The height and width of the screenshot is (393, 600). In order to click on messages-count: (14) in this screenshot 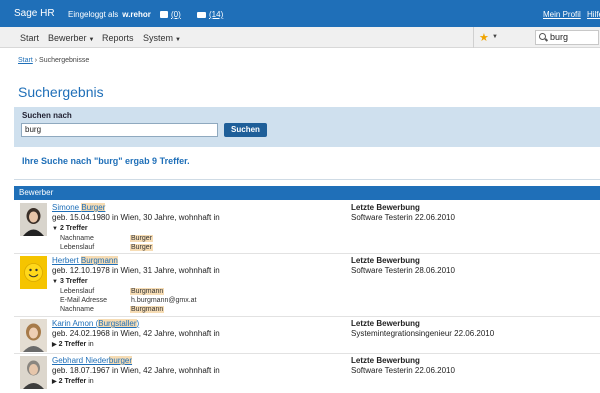, I will do `click(216, 14)`.